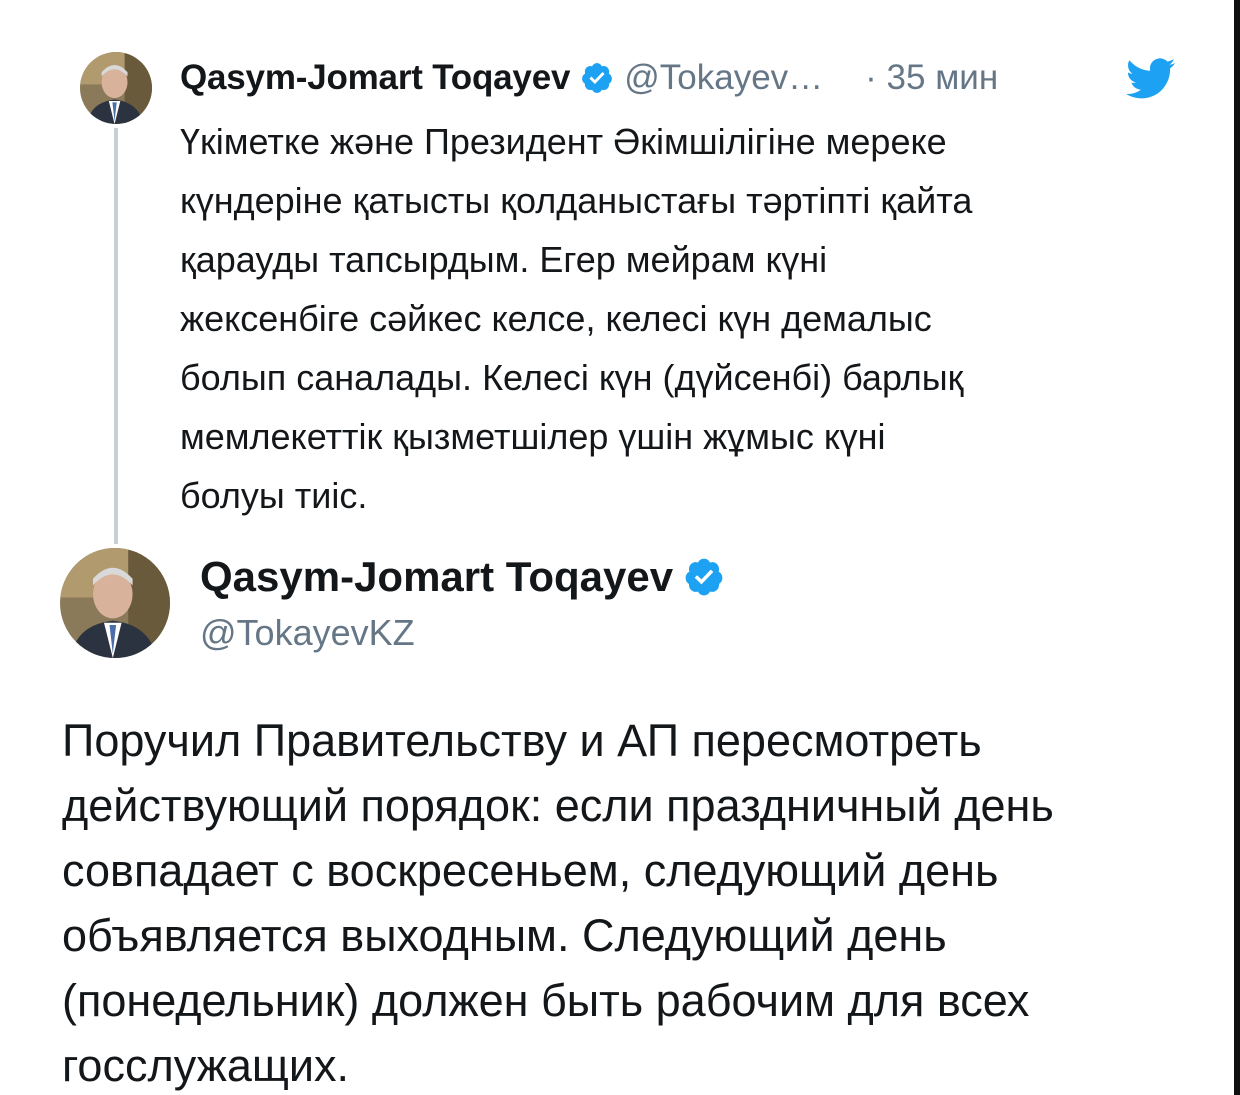 The height and width of the screenshot is (1095, 1240). I want to click on main-tweet-avatar, so click(115, 603).